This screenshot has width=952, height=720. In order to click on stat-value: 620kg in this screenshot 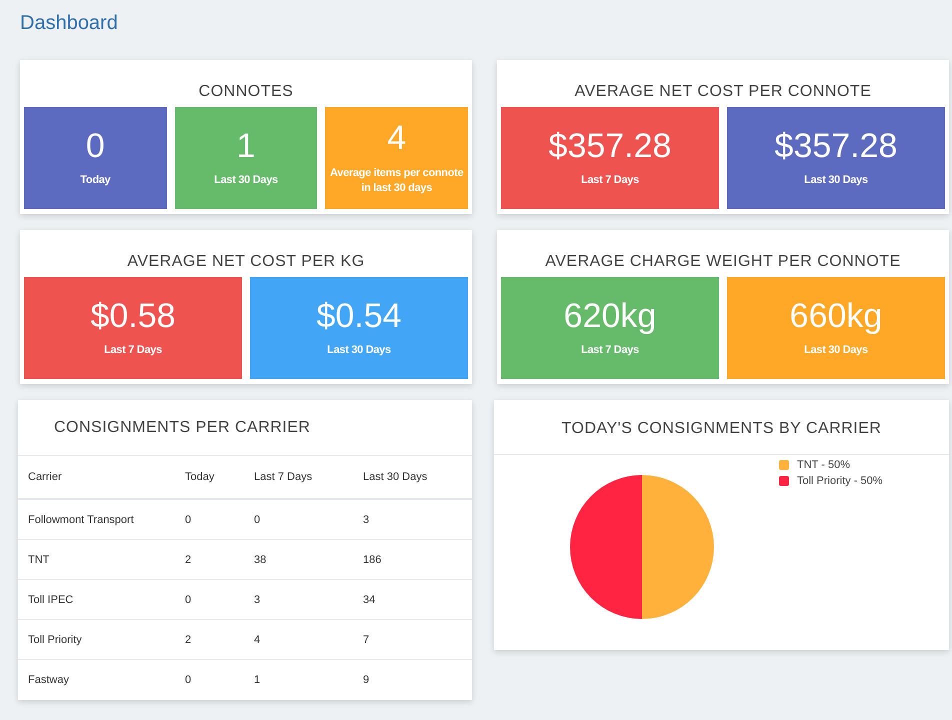, I will do `click(610, 317)`.